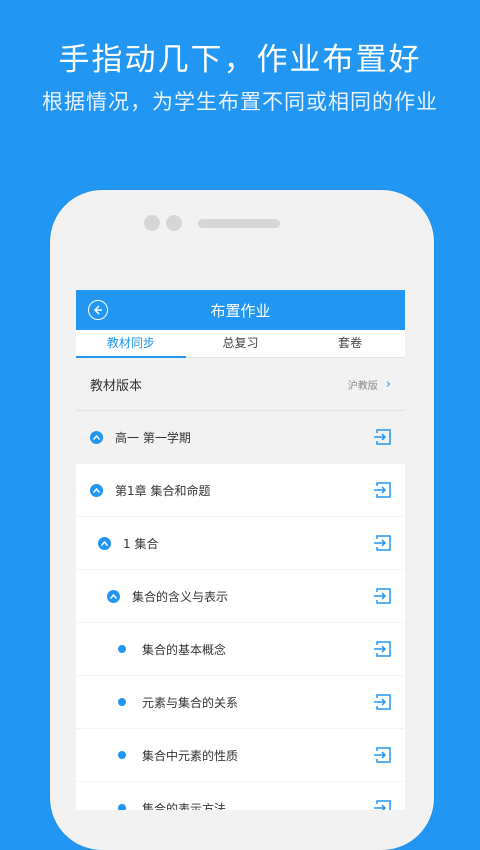  I want to click on promo-headline: 手指动几下，作业布置好, so click(240, 60).